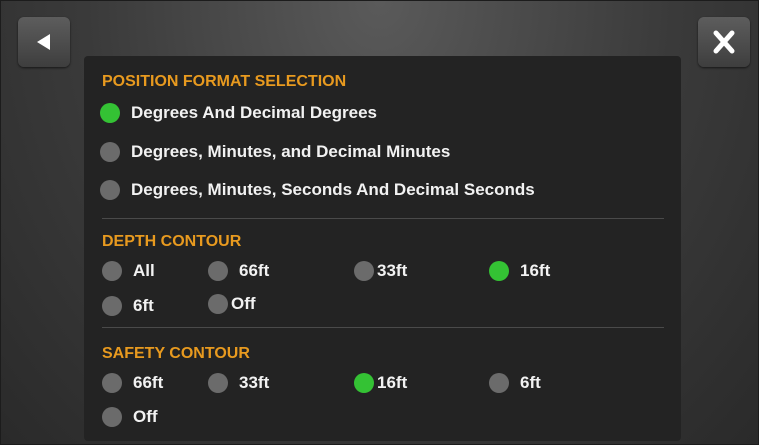 Image resolution: width=759 pixels, height=445 pixels. I want to click on depth-contour-option-66ft: 66ft, so click(238, 271).